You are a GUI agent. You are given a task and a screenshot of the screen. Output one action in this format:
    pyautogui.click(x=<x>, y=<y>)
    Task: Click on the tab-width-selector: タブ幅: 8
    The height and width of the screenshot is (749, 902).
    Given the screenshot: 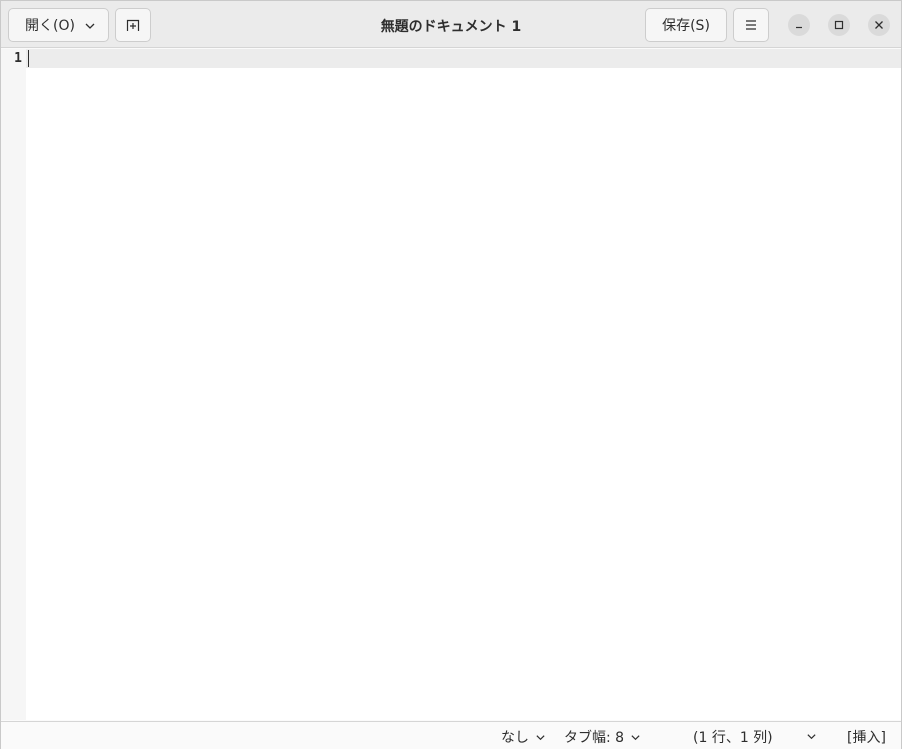 What is the action you would take?
    pyautogui.click(x=602, y=737)
    